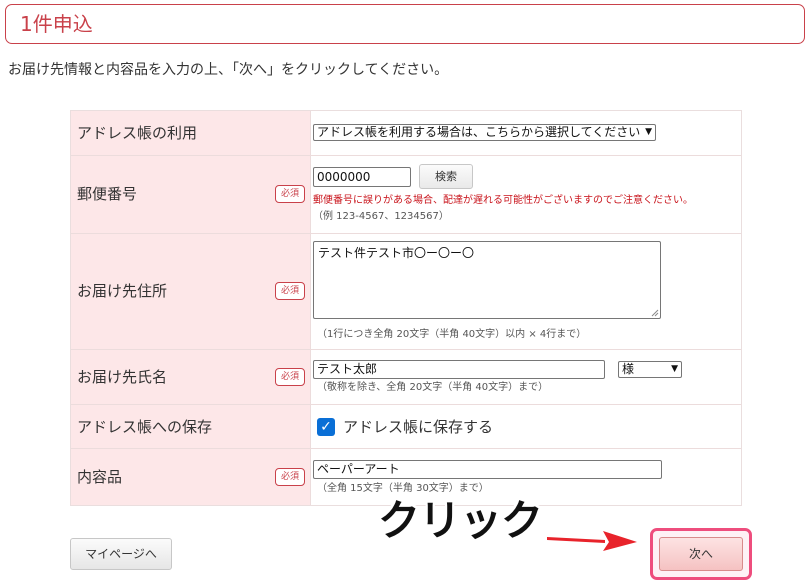  What do you see at coordinates (107, 194) in the screenshot?
I see `postal-code-label: 郵便番号` at bounding box center [107, 194].